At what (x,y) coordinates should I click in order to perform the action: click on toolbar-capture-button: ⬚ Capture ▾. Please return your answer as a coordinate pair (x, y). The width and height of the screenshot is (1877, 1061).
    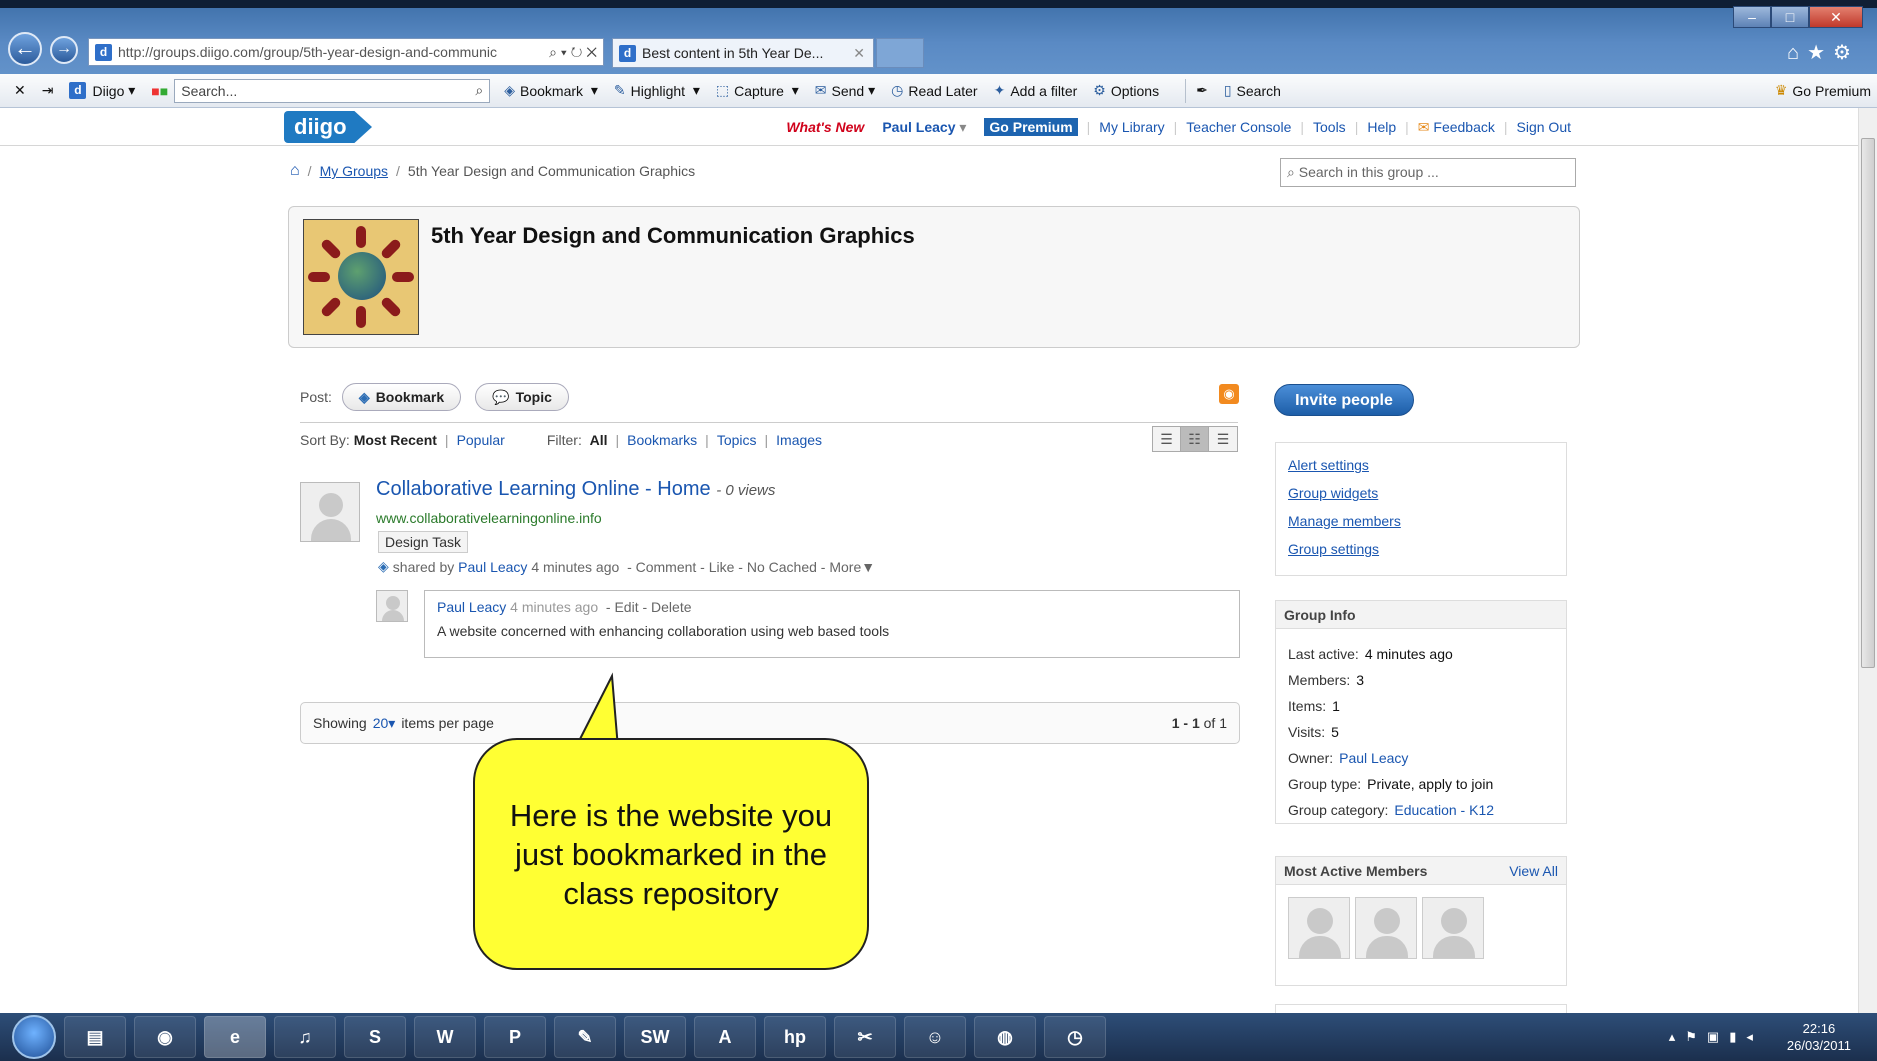
    Looking at the image, I should click on (757, 90).